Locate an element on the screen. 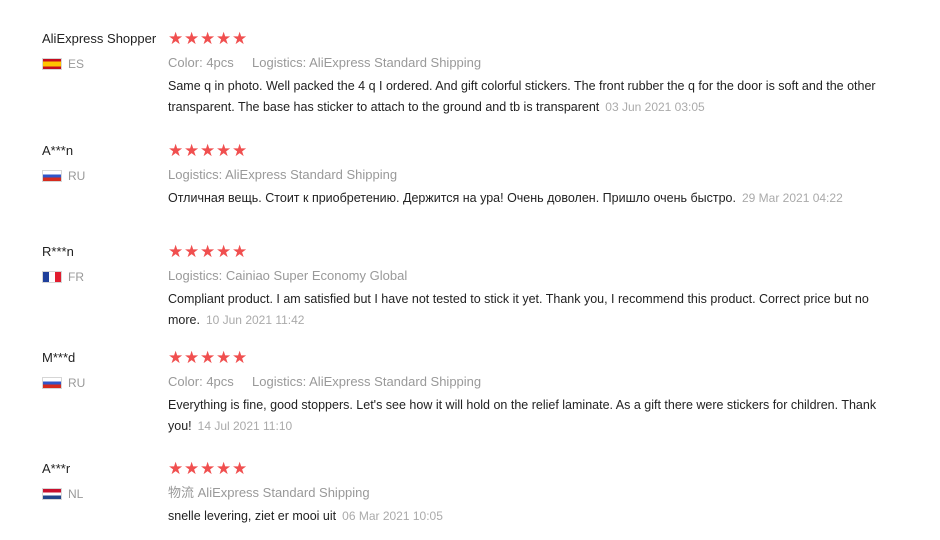 The image size is (940, 540). logistics-value: Cainiao Super Economy Global is located at coordinates (316, 275).